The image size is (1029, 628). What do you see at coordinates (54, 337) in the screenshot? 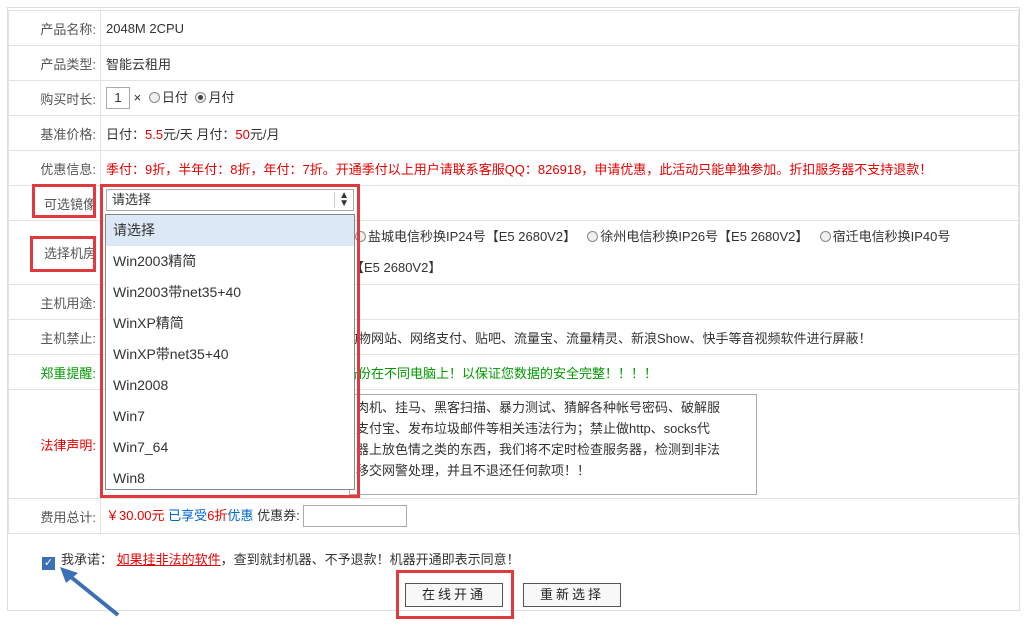
I see `forbidden-label: 主机禁止:` at bounding box center [54, 337].